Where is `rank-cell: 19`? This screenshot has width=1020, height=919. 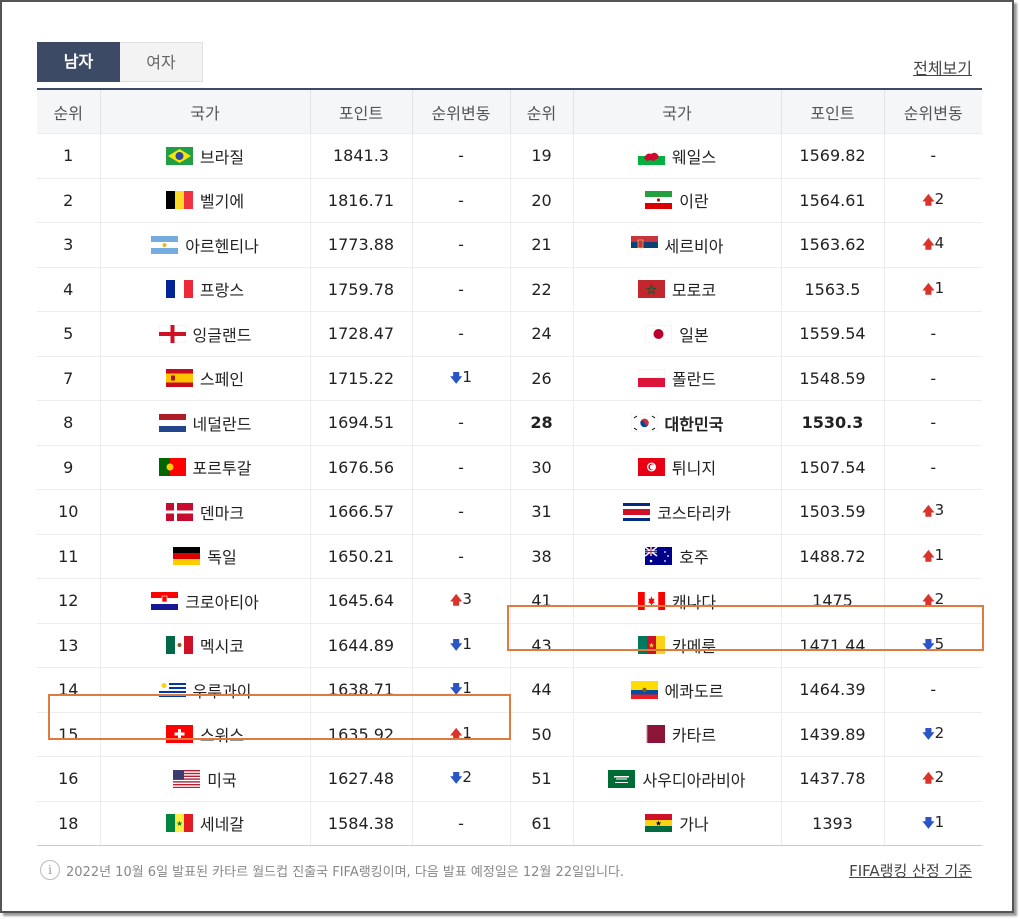 rank-cell: 19 is located at coordinates (541, 155).